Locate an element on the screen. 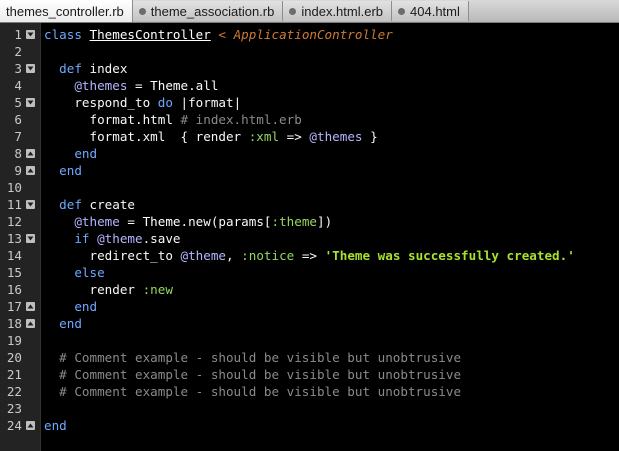  code-token-str: 'Theme was successfully created.' is located at coordinates (449, 255).